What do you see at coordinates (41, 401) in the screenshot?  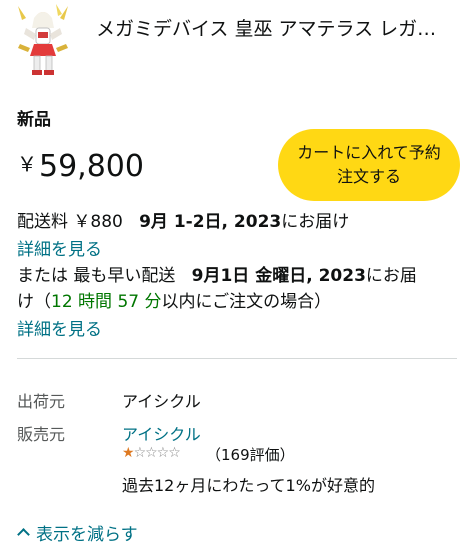 I see `ships-from-label: 出荷元` at bounding box center [41, 401].